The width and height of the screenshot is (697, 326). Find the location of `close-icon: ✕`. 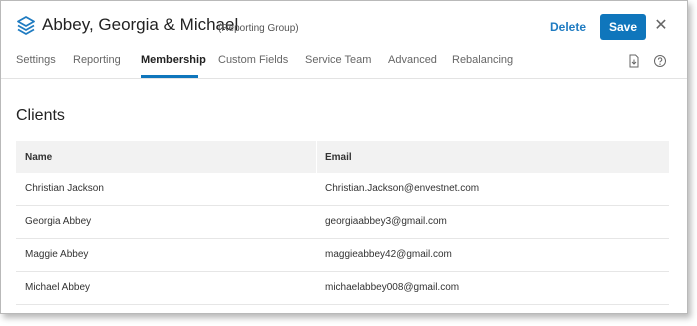

close-icon: ✕ is located at coordinates (661, 26).